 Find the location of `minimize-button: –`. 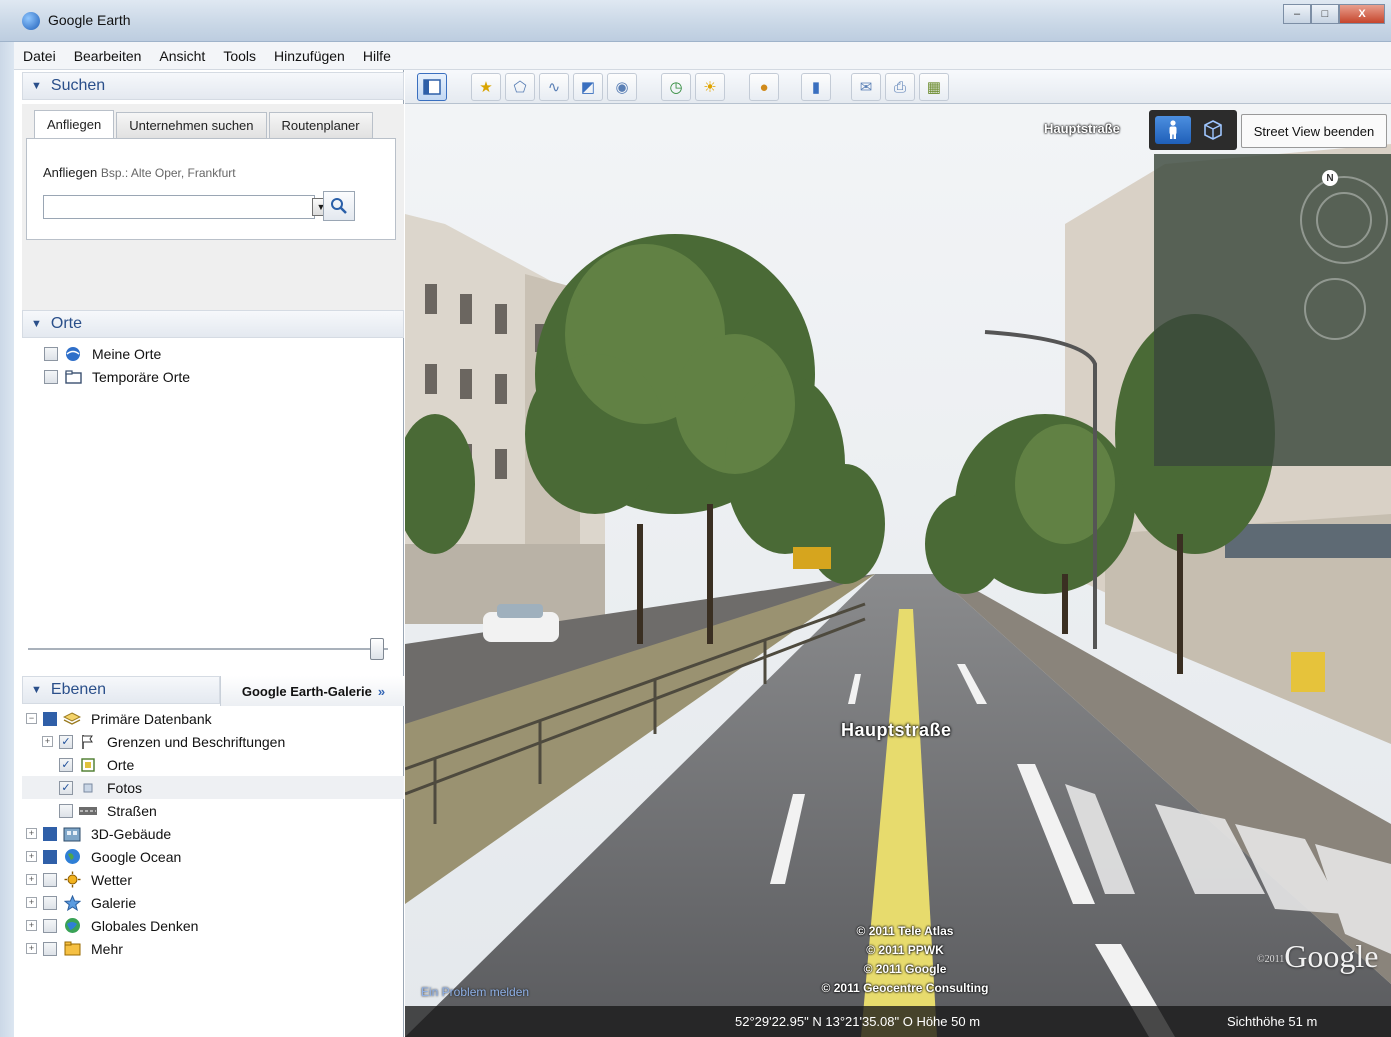

minimize-button: – is located at coordinates (1297, 14).